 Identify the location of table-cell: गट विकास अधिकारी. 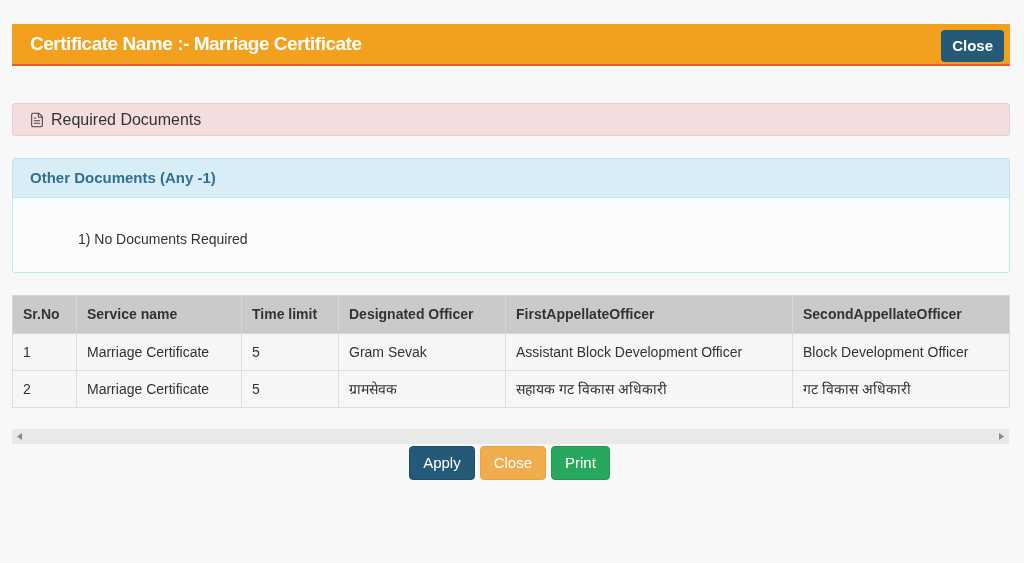
(901, 389).